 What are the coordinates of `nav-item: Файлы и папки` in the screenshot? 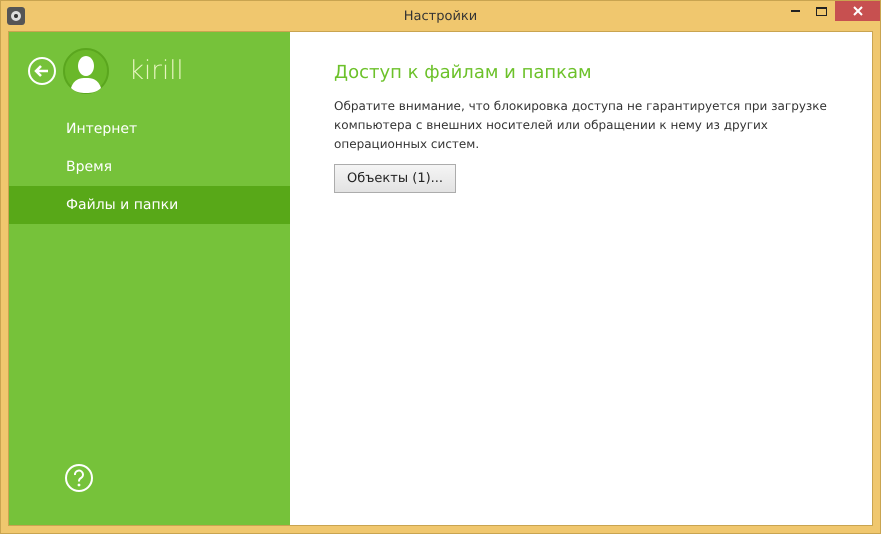 It's located at (149, 205).